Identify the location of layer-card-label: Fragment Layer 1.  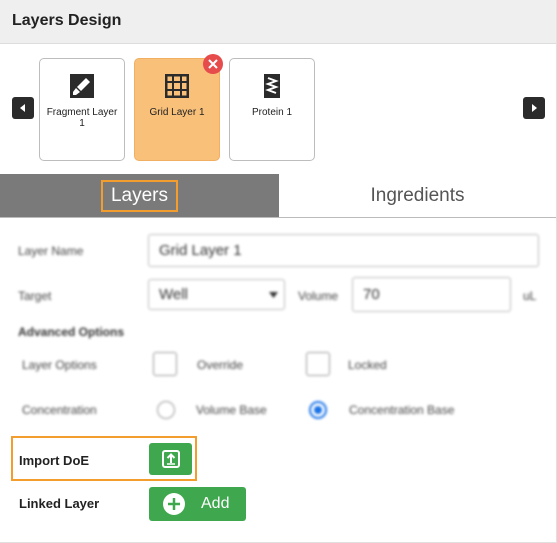
(82, 118).